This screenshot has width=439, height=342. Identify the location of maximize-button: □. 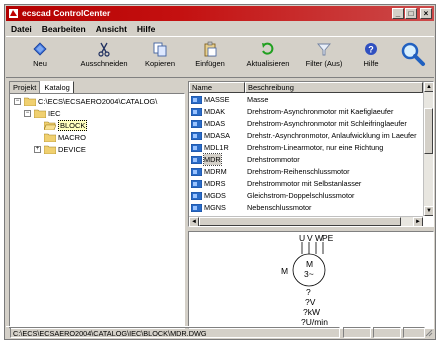
(411, 13).